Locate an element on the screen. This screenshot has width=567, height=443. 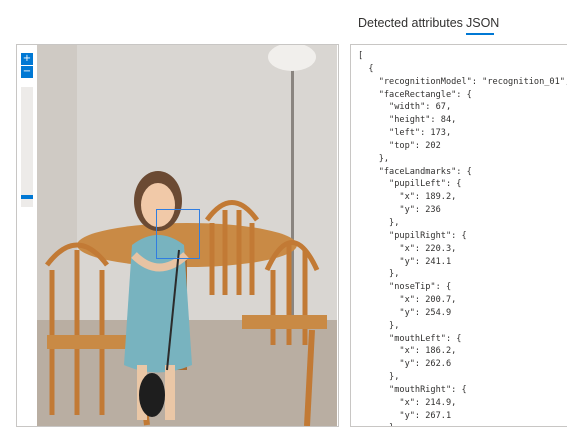
json-line: "faceLandmarks": { is located at coordinates (415, 171).